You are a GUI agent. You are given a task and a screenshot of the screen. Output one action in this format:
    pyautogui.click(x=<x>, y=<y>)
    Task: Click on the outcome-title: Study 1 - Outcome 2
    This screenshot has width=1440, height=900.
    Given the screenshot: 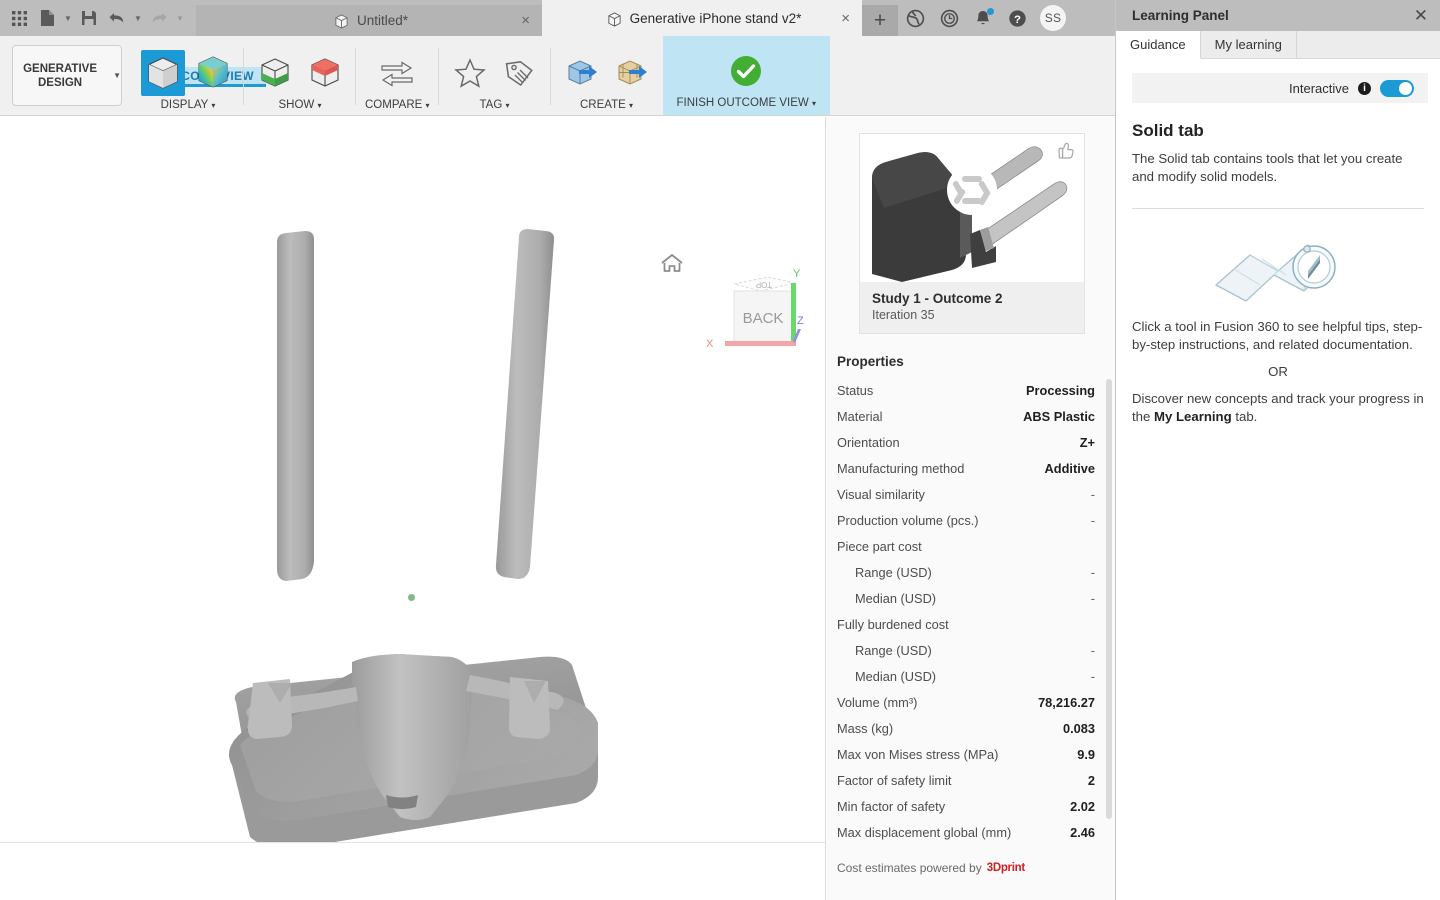 What is the action you would take?
    pyautogui.click(x=937, y=298)
    